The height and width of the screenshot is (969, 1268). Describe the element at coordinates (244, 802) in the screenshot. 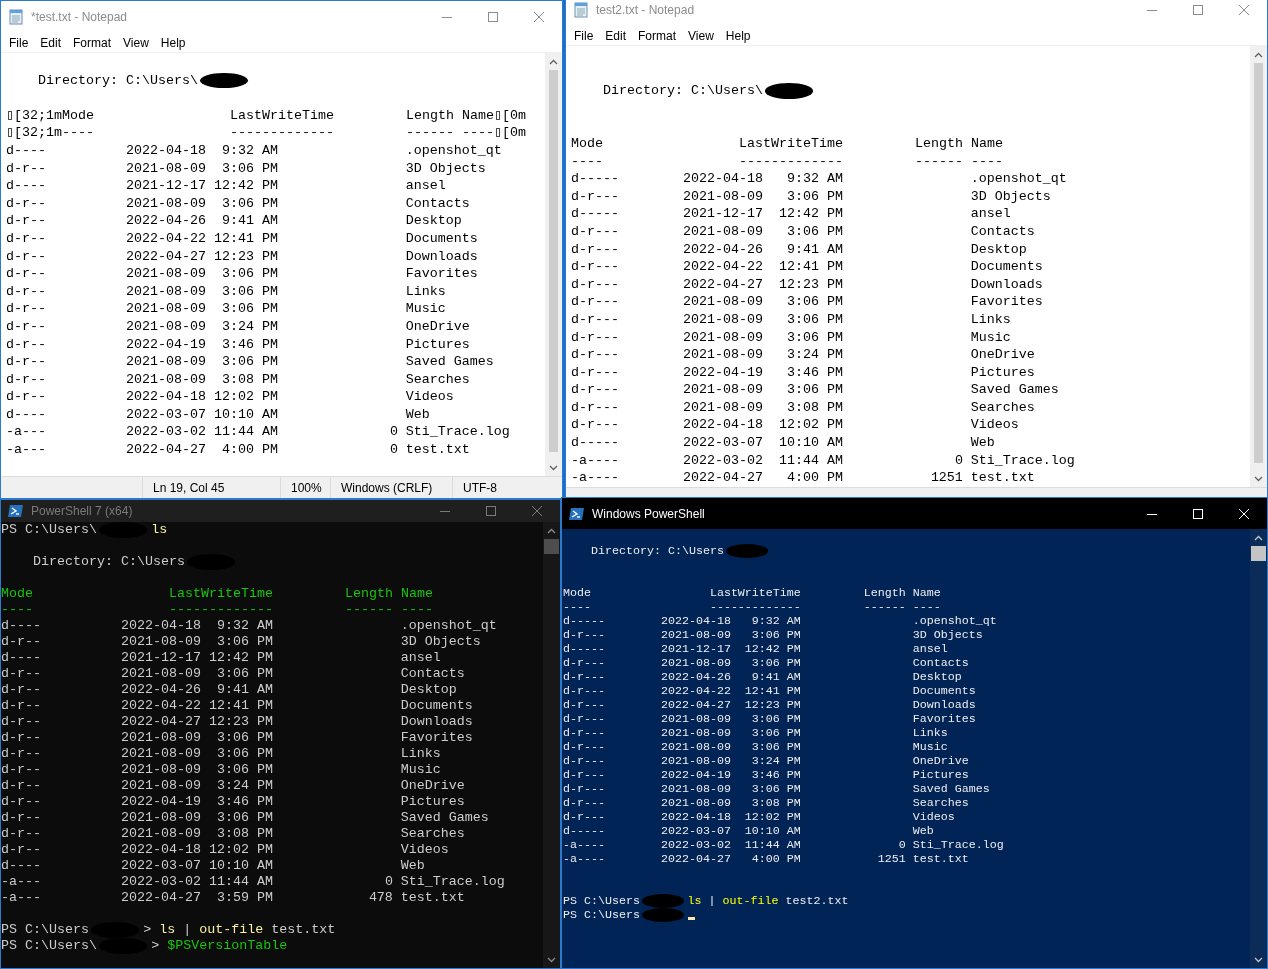

I see `time-text: 3:46 PM` at that location.